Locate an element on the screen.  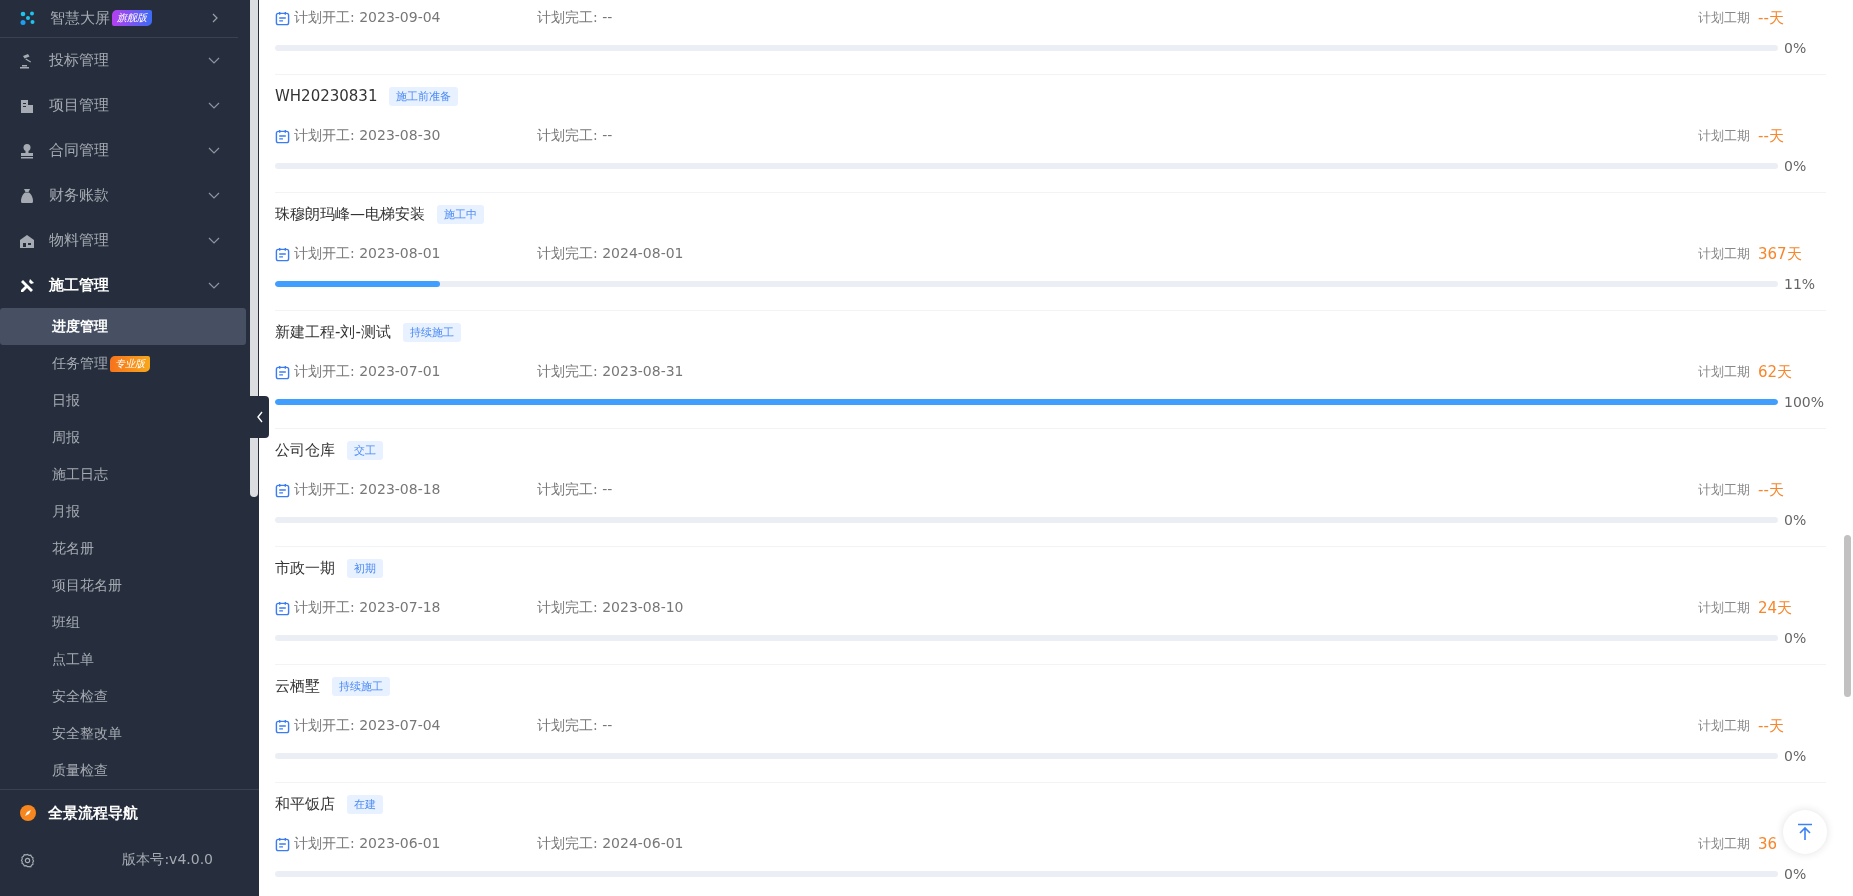
menu-group: 合同管理 is located at coordinates (123, 150).